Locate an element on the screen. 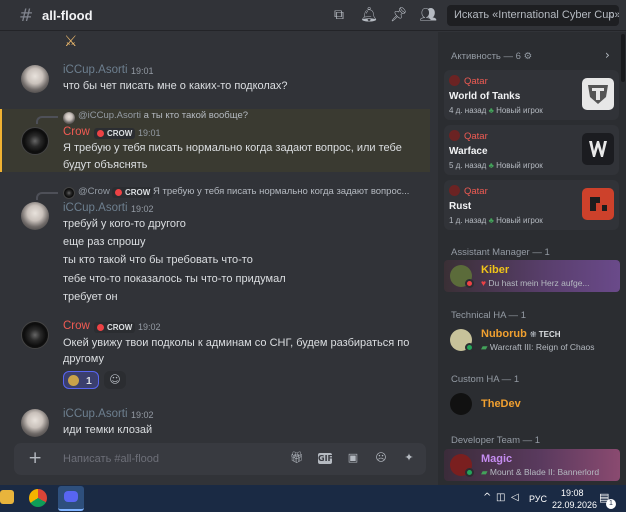 The height and width of the screenshot is (512, 626). sticker-icon: ▣ is located at coordinates (353, 458).